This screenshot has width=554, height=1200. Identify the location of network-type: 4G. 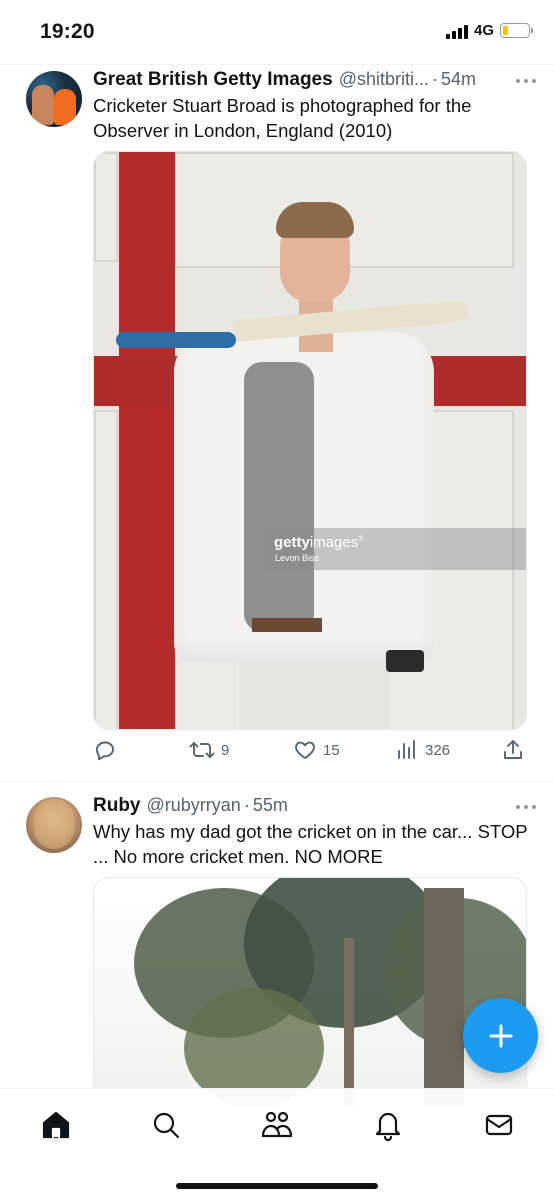
(483, 30).